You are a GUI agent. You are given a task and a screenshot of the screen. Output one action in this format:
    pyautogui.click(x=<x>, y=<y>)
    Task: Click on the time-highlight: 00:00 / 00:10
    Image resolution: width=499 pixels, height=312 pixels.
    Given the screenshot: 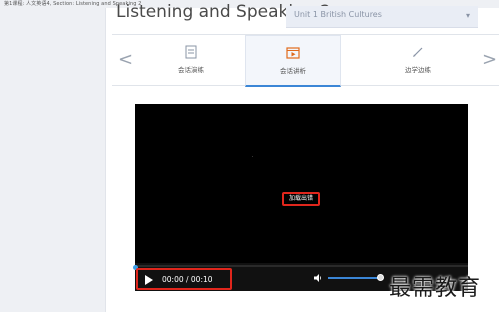 What is the action you would take?
    pyautogui.click(x=184, y=279)
    